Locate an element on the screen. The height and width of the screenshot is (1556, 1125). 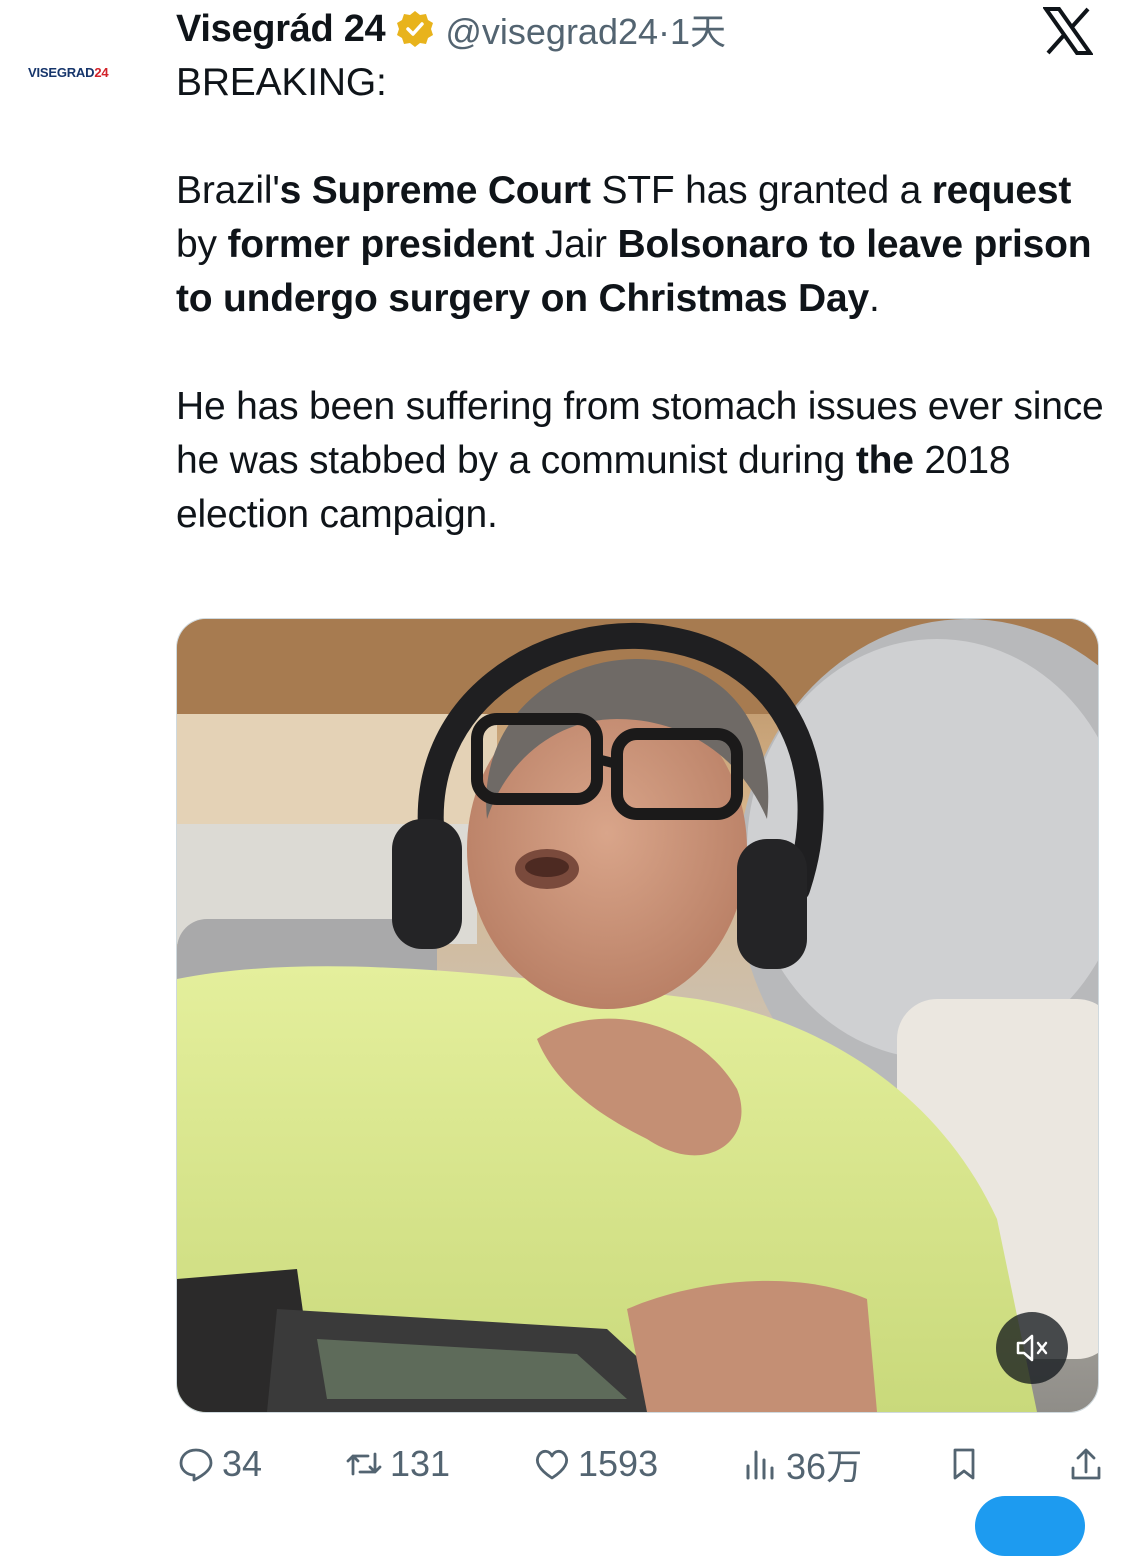
mute-button is located at coordinates (1032, 1348).